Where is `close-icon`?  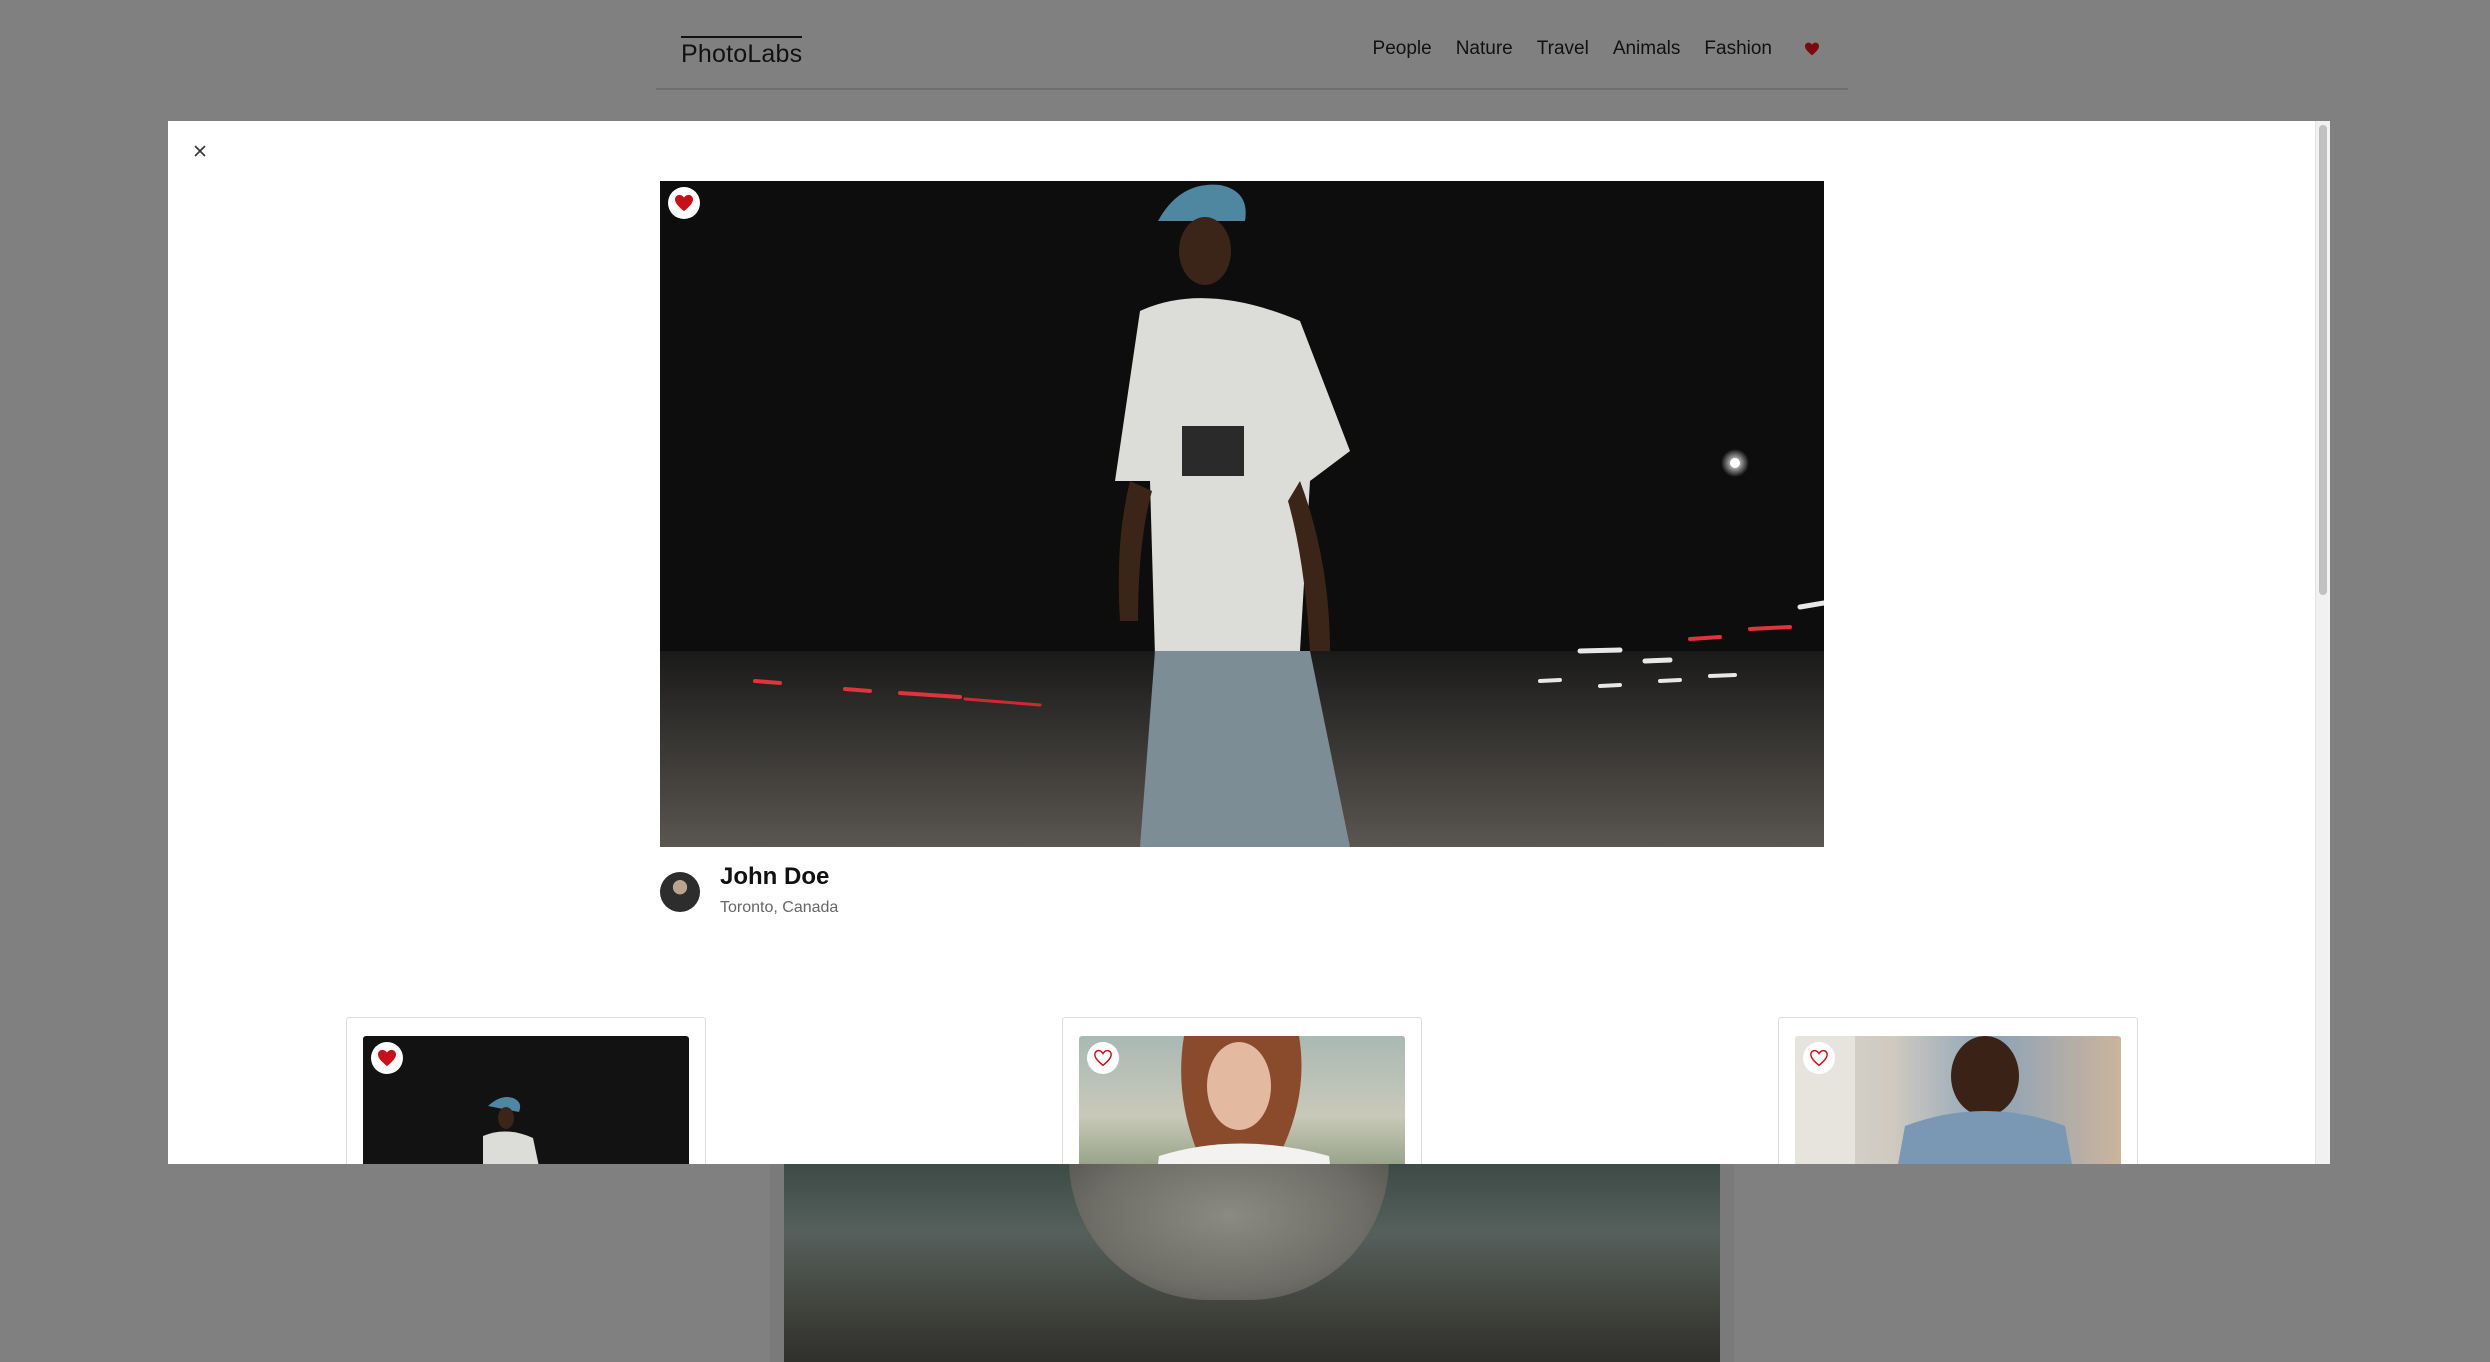
close-icon is located at coordinates (200, 151).